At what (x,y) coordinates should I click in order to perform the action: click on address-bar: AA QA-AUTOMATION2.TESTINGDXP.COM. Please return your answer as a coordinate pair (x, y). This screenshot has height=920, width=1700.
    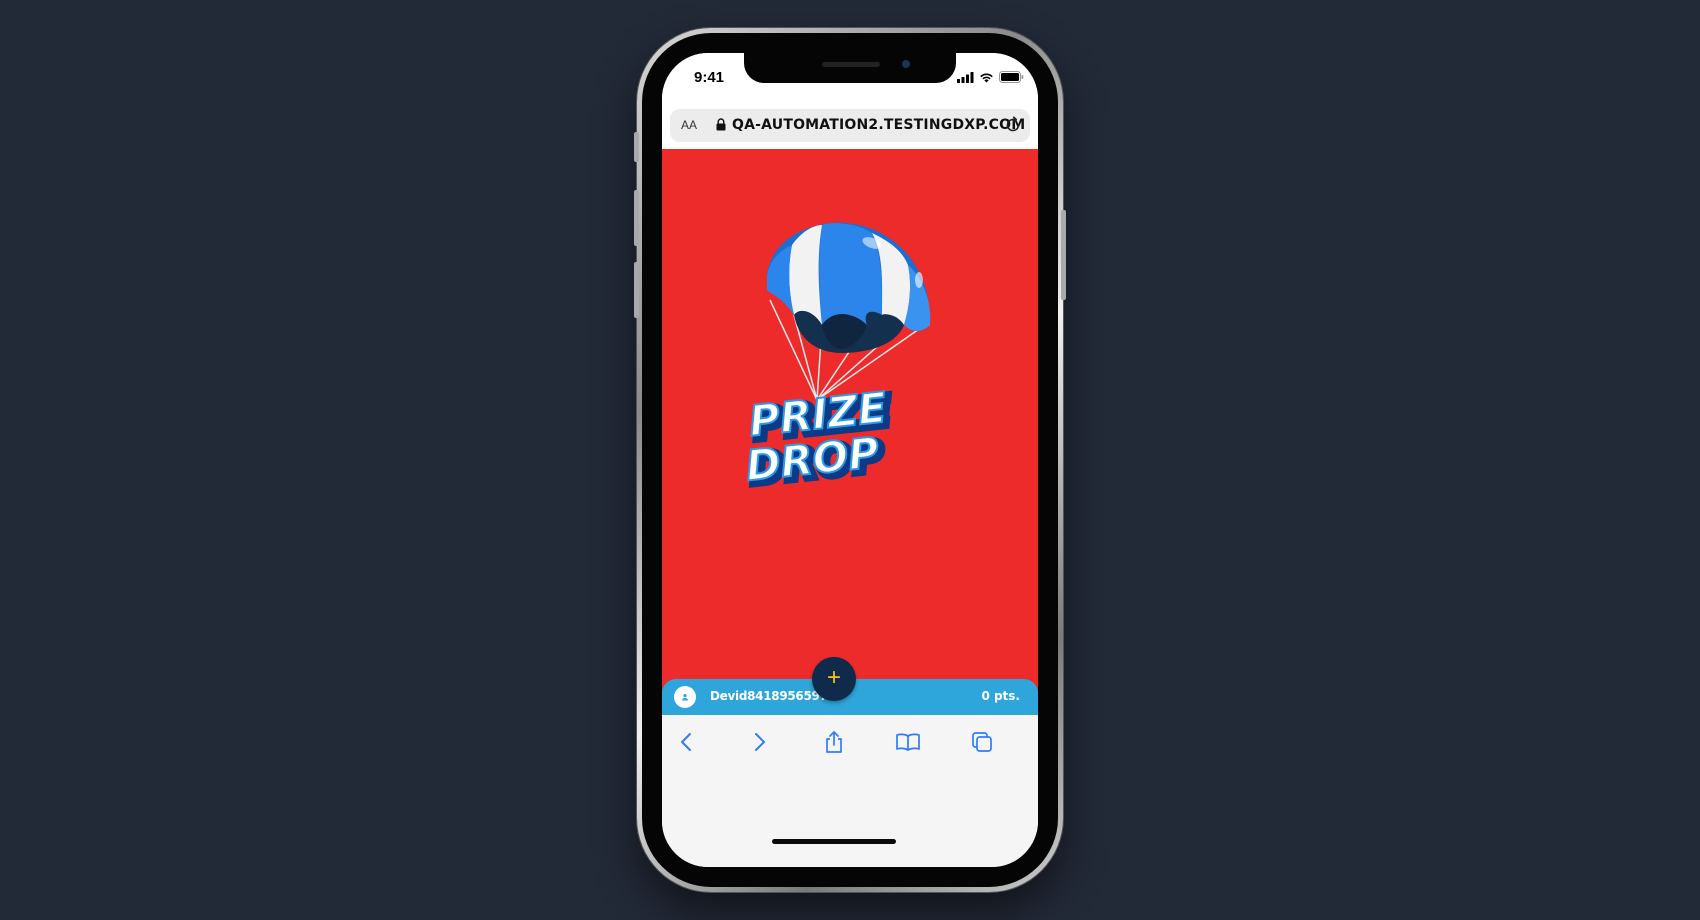
    Looking at the image, I should click on (850, 125).